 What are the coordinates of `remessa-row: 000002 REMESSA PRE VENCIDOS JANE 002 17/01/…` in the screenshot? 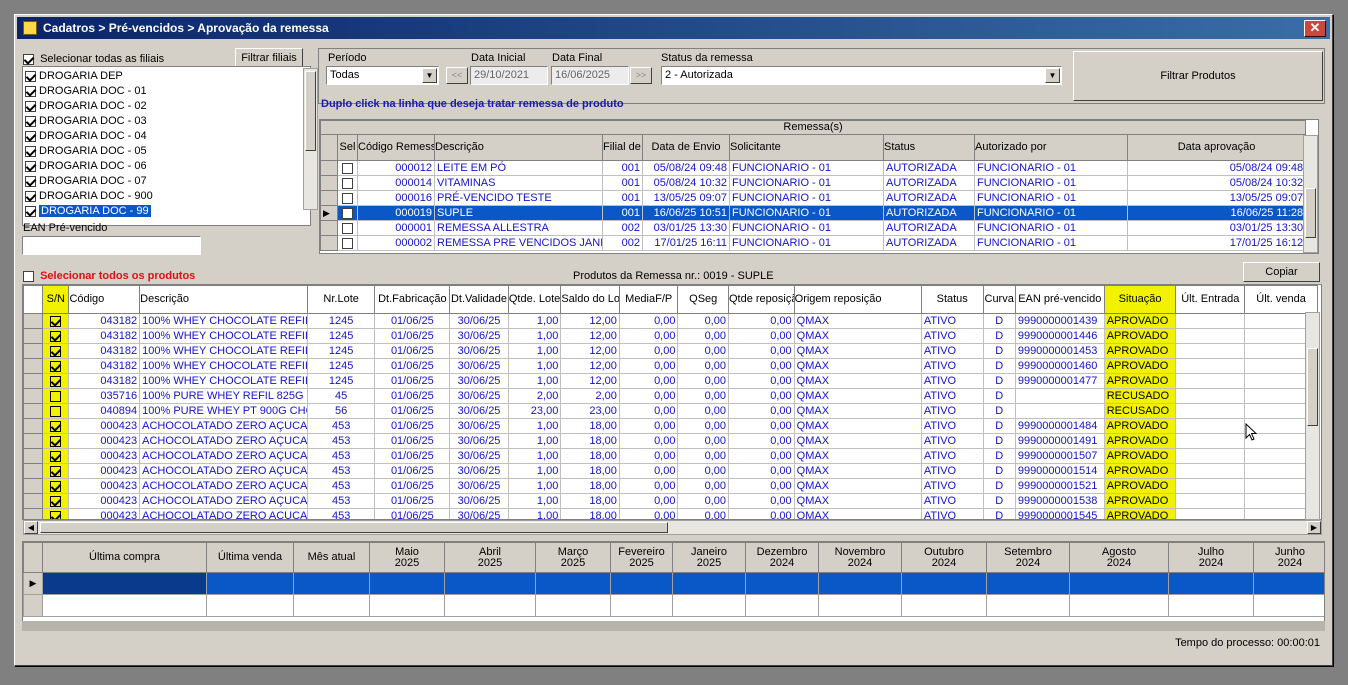 It's located at (813, 243).